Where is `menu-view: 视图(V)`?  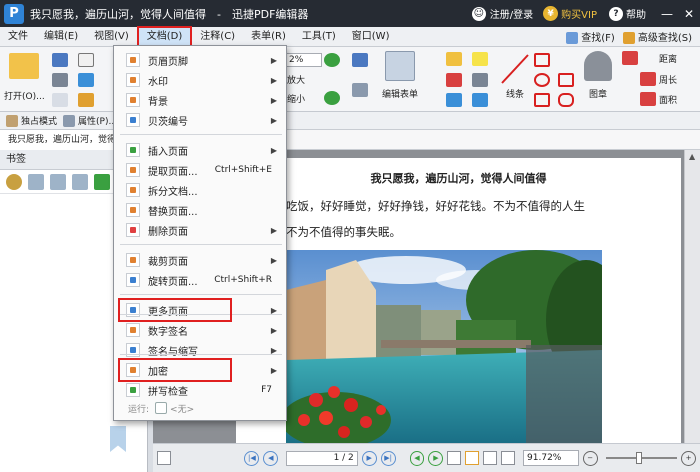 menu-view: 视图(V) is located at coordinates (111, 37).